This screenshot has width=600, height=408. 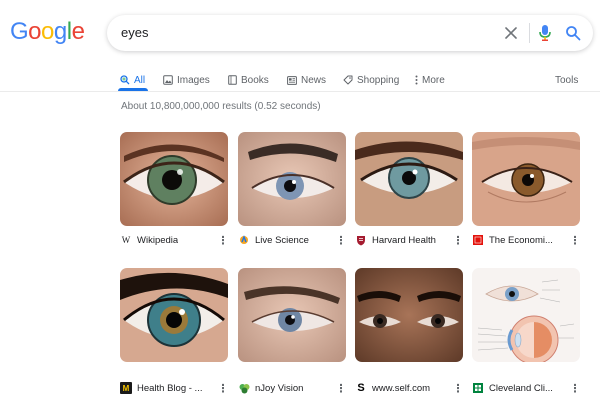 What do you see at coordinates (300, 91) in the screenshot?
I see `tabs-divider` at bounding box center [300, 91].